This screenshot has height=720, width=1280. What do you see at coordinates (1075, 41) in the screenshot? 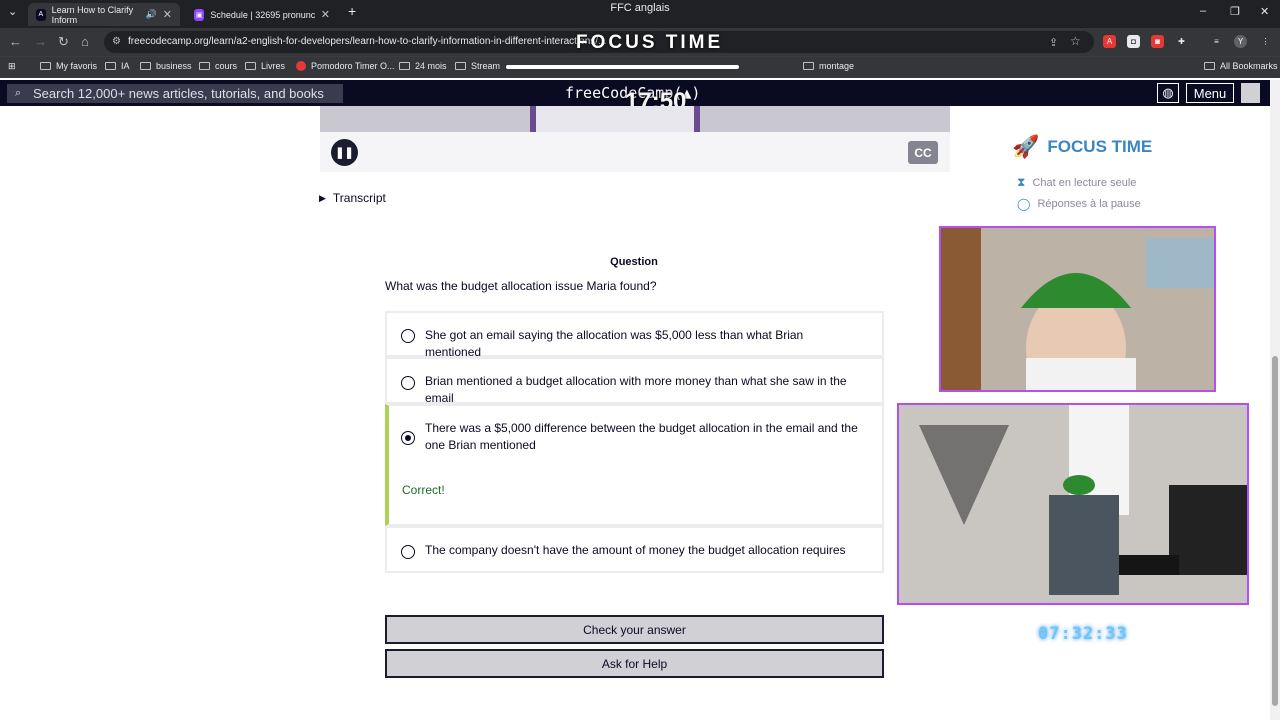
I see `bookmark-star-icon: ☆` at bounding box center [1075, 41].